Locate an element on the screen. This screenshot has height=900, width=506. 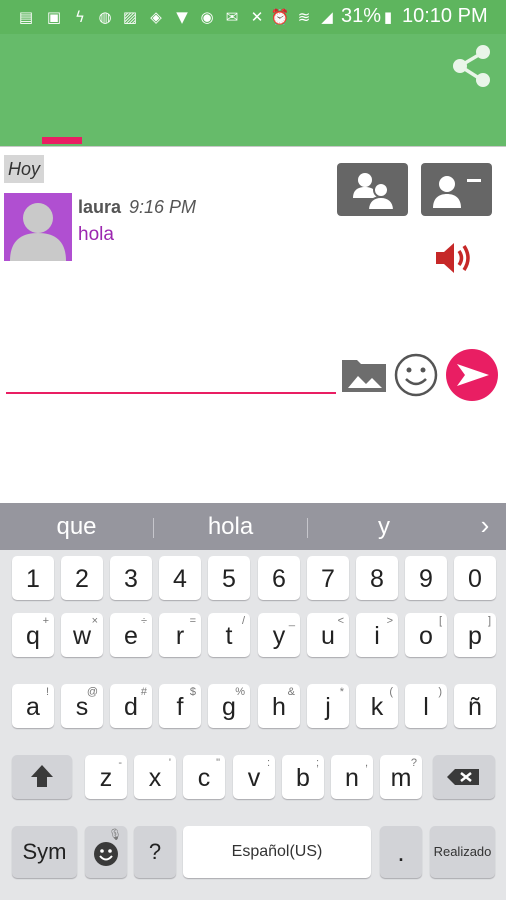
attach-image-button is located at coordinates (364, 374).